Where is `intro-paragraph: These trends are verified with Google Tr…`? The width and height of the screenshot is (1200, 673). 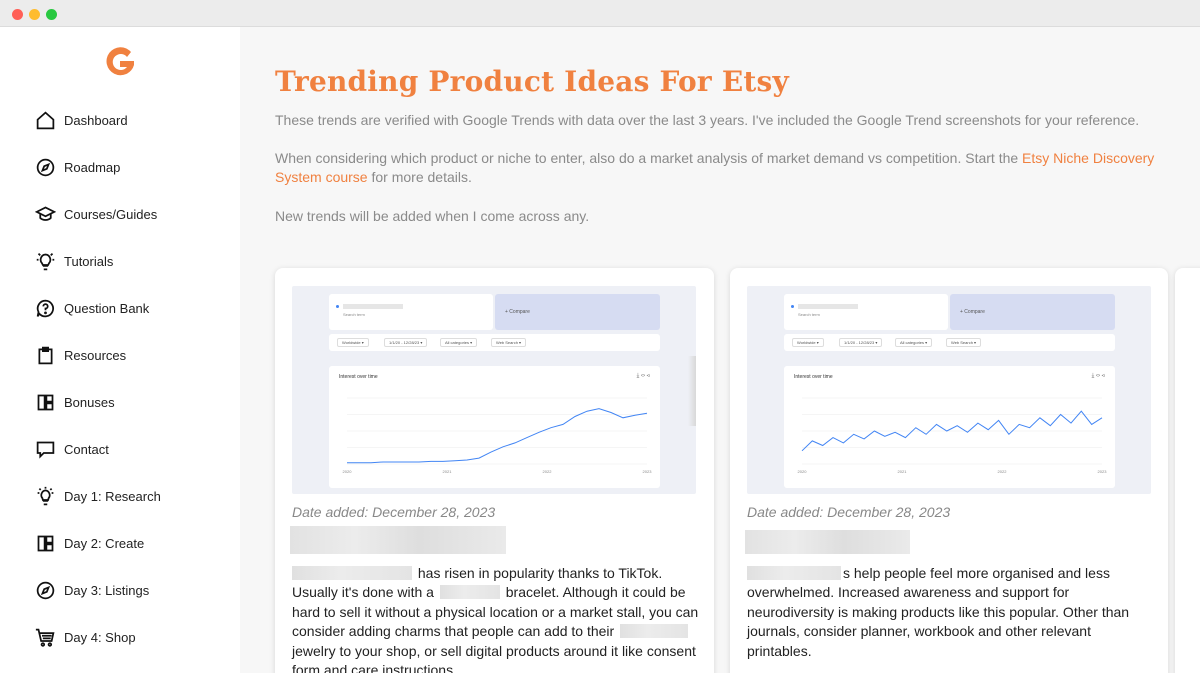 intro-paragraph: These trends are verified with Google Tr… is located at coordinates (707, 120).